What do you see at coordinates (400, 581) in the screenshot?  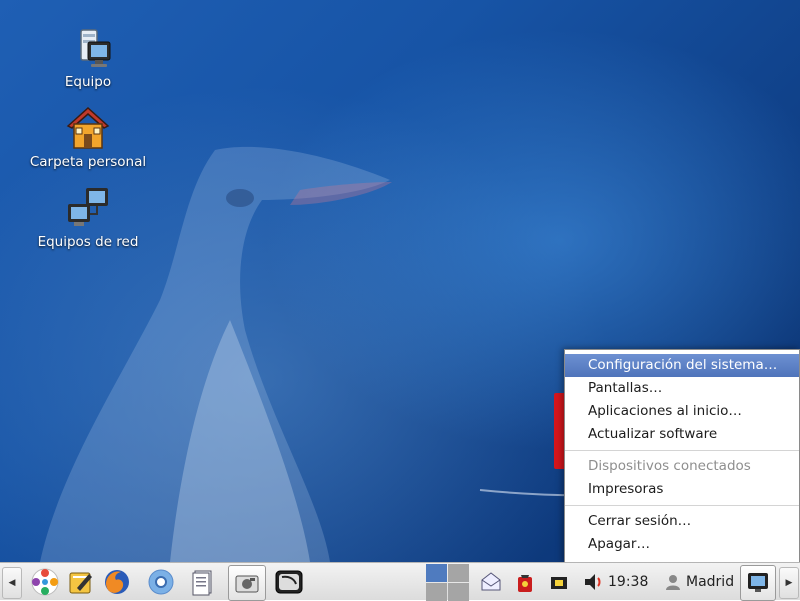 I see `taskbar: ◀ 19:38 Madrid ▶` at bounding box center [400, 581].